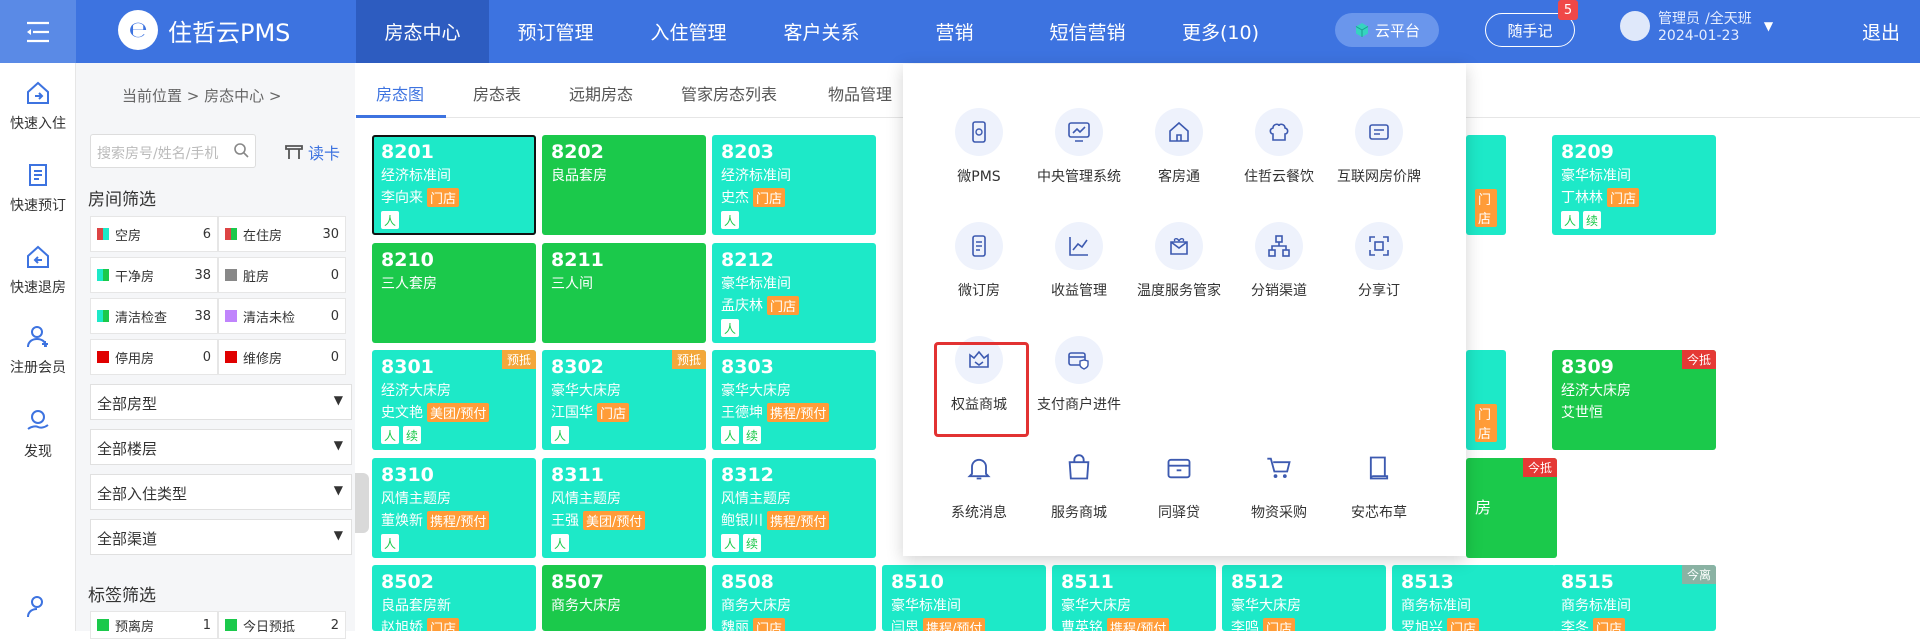  What do you see at coordinates (1079, 405) in the screenshot?
I see `app-label: 支付商户进件` at bounding box center [1079, 405].